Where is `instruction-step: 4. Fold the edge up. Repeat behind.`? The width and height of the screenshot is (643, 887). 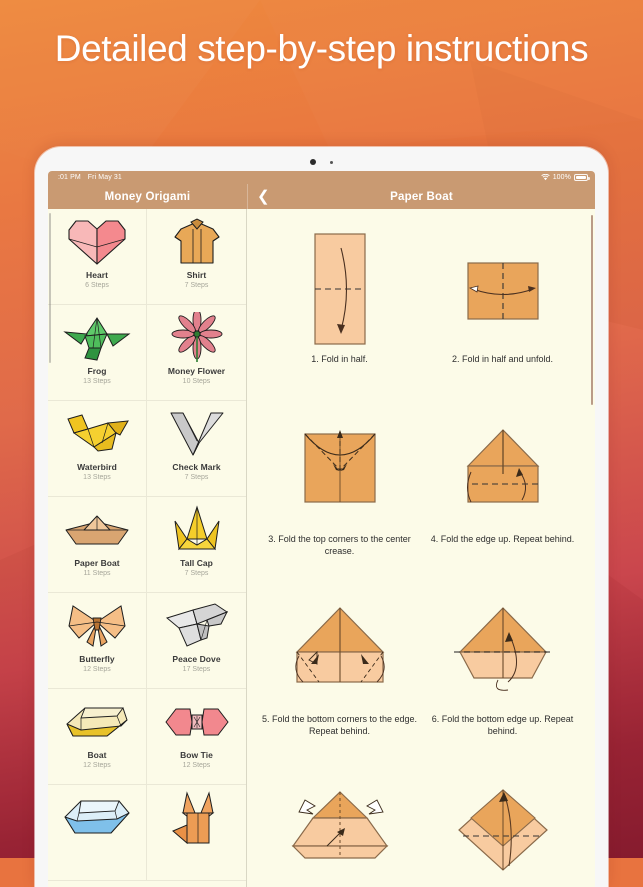
instruction-step: 4. Fold the edge up. Repeat behind. is located at coordinates (502, 485).